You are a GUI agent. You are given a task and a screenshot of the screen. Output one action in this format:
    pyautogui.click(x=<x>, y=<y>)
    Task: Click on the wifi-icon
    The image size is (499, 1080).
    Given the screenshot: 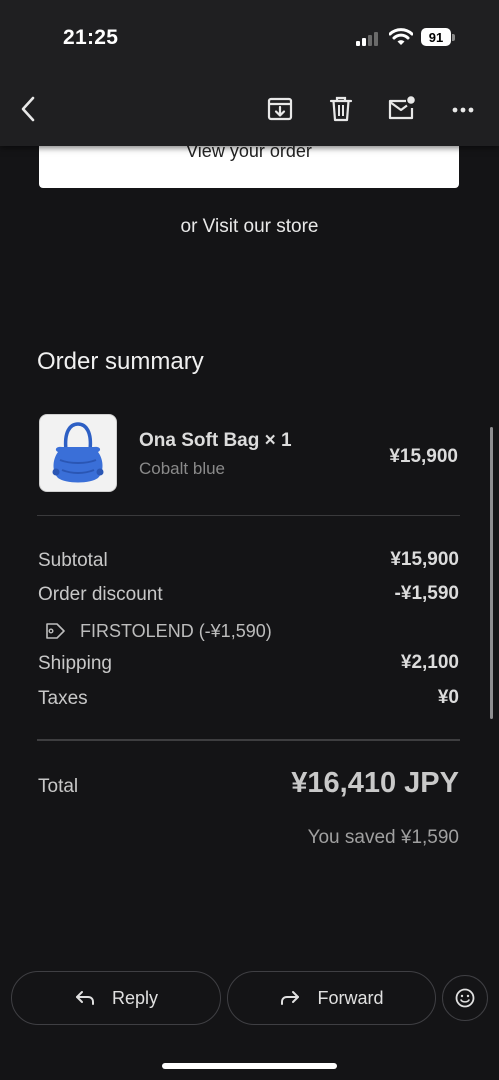 What is the action you would take?
    pyautogui.click(x=401, y=36)
    